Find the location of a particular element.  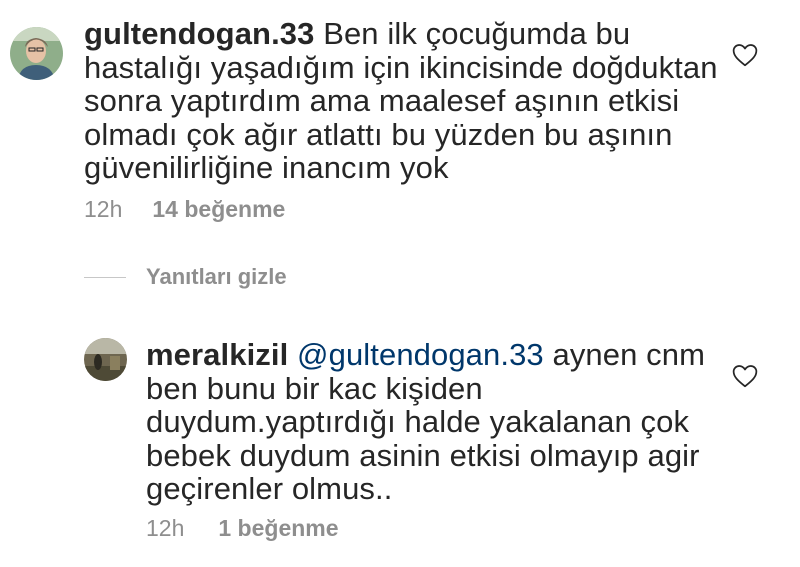

reply-likes: 1 beğenme is located at coordinates (278, 528).